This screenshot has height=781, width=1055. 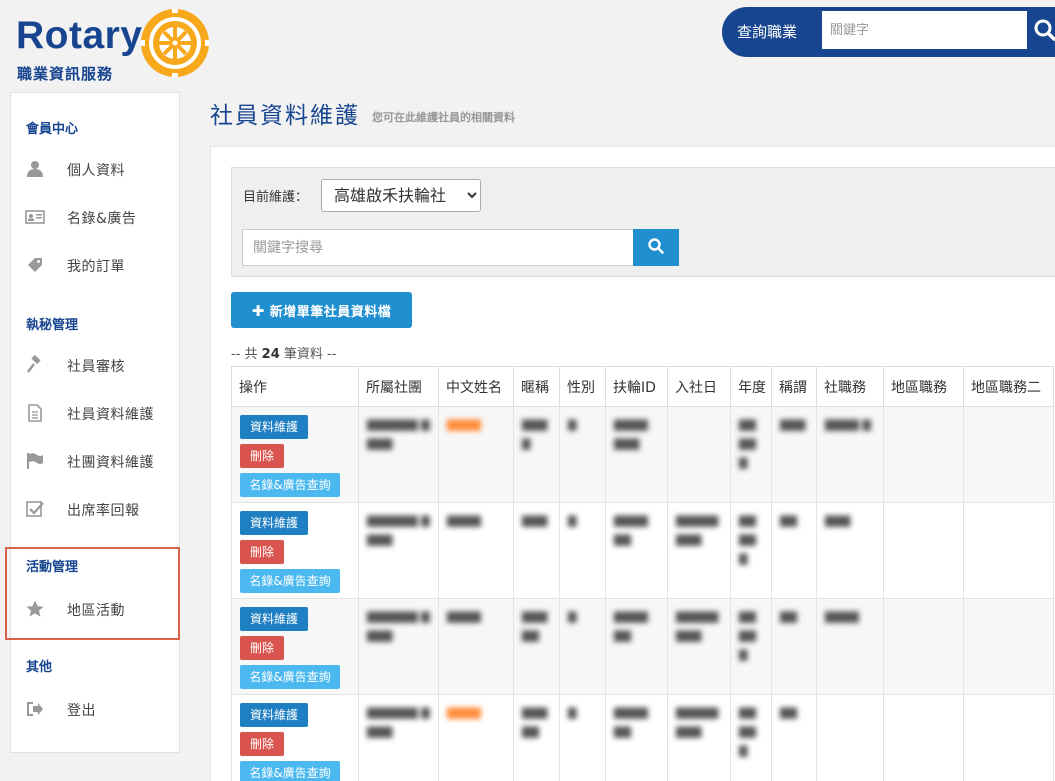 I want to click on sidebar-item-orders: 我的訂單, so click(x=95, y=265).